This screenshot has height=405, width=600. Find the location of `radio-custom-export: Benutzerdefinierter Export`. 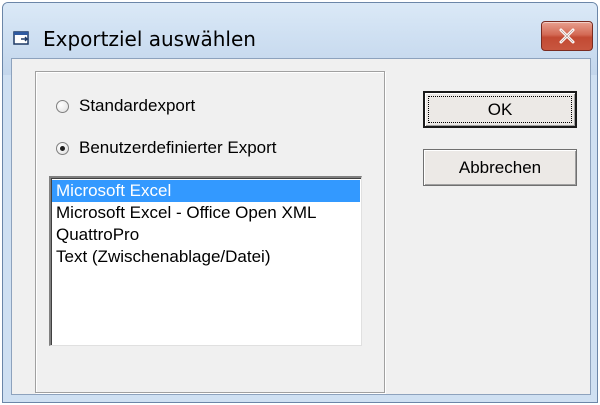

radio-custom-export: Benutzerdefinierter Export is located at coordinates (166, 148).